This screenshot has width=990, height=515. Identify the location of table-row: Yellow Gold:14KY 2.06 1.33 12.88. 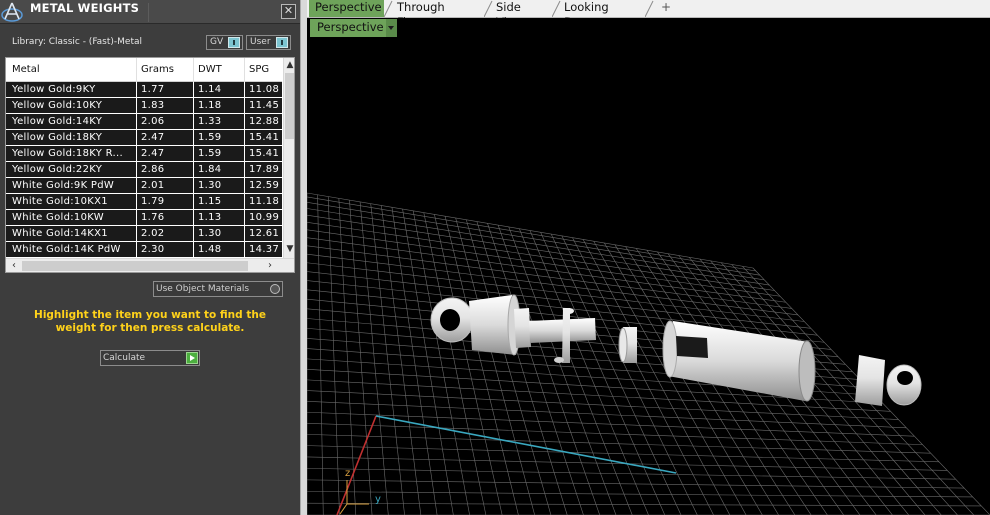
(144, 122).